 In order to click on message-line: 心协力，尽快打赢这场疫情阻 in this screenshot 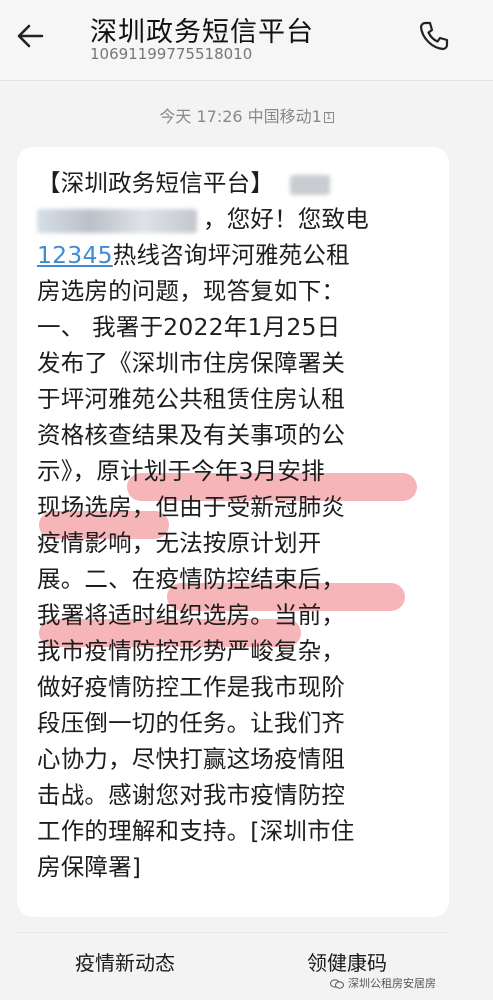, I will do `click(191, 759)`.